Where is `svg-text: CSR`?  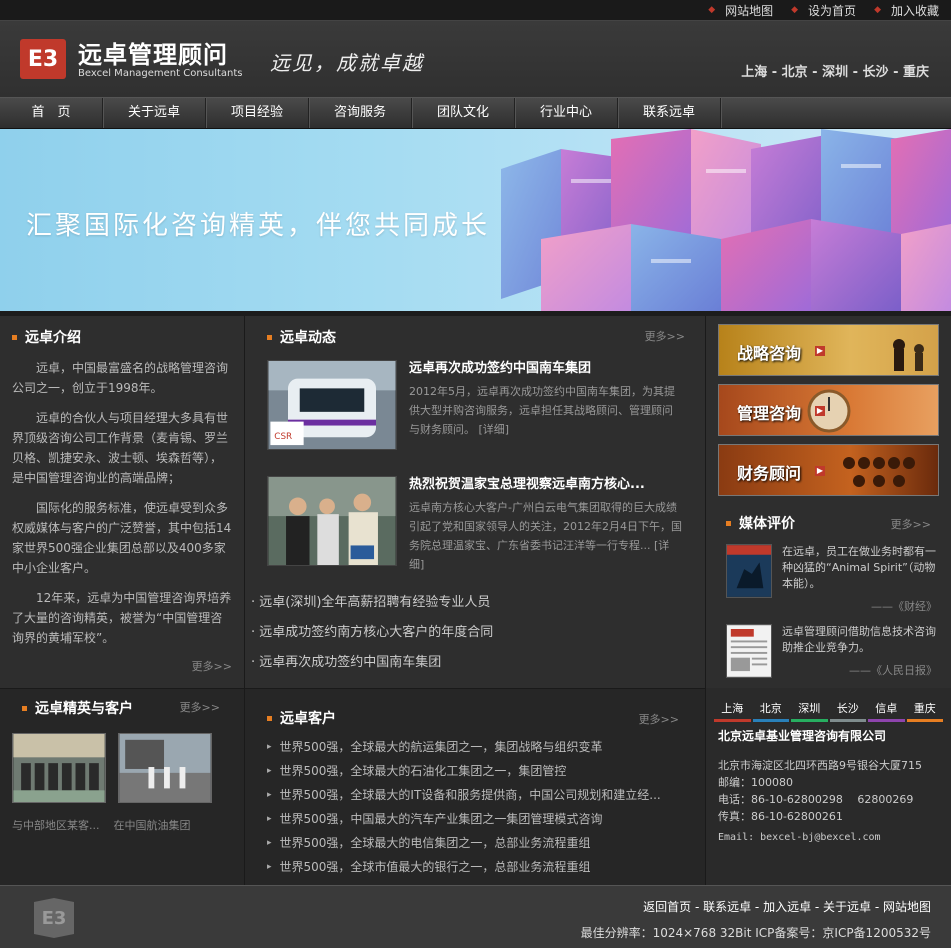
svg-text: CSR is located at coordinates (283, 437).